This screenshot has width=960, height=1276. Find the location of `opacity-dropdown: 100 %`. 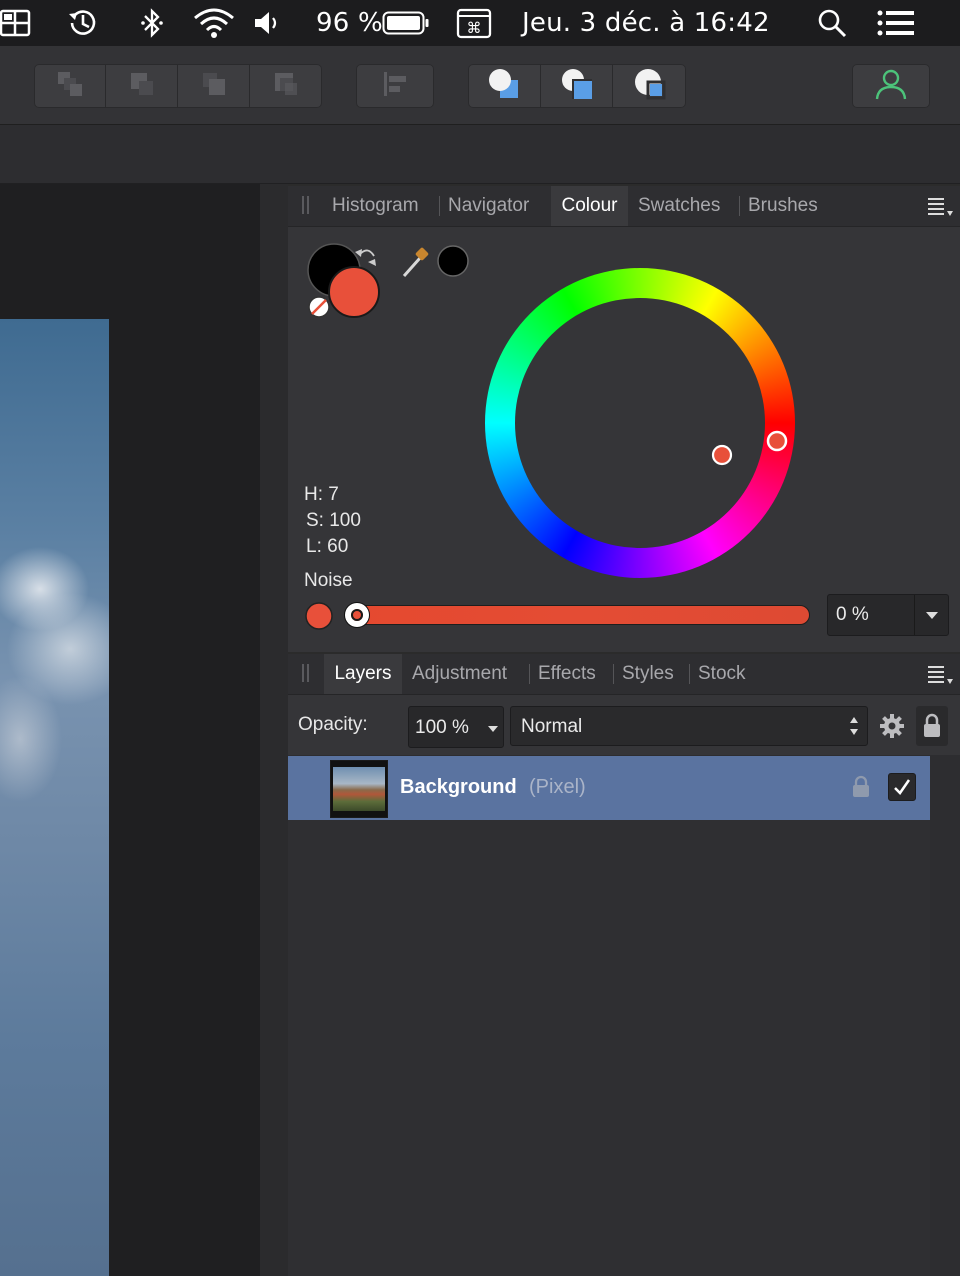

opacity-dropdown: 100 % is located at coordinates (456, 727).